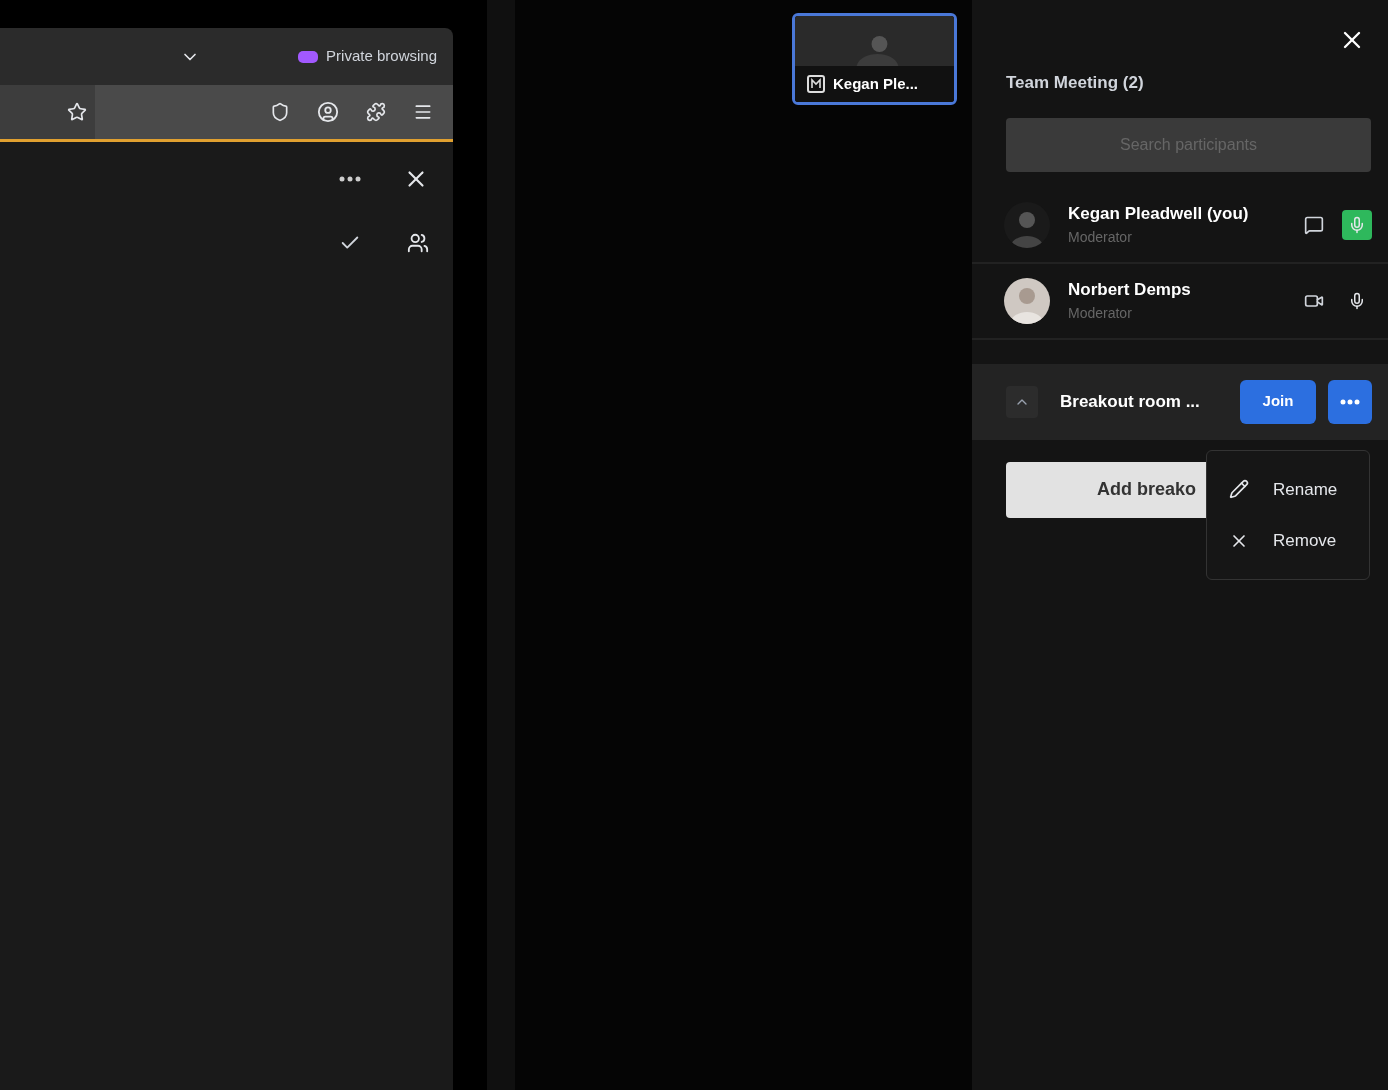 The width and height of the screenshot is (1388, 1090). I want to click on url-field, so click(47, 112).